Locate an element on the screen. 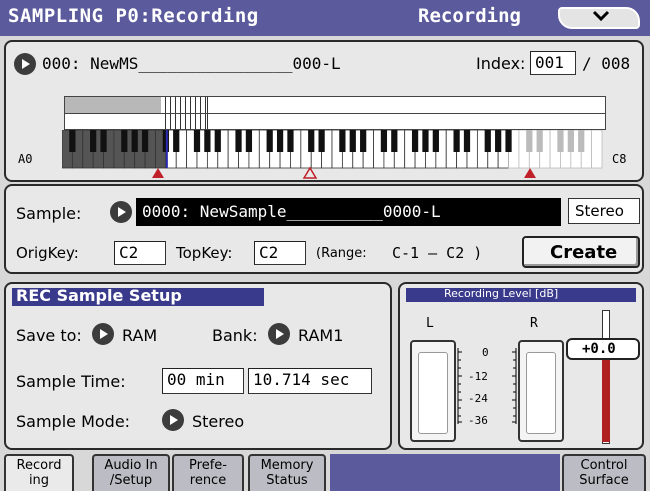 Image resolution: width=650 pixels, height=491 pixels. index-field: 001 is located at coordinates (553, 63).